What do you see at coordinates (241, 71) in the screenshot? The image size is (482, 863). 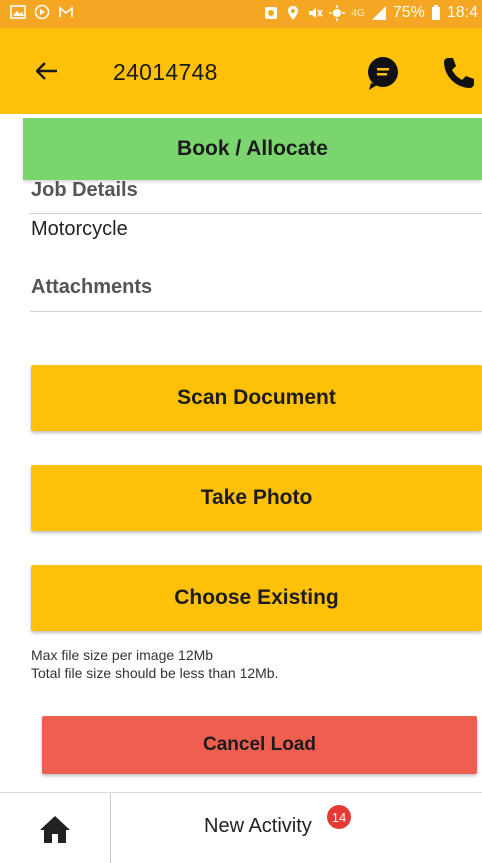 I see `app-bar: 24014748` at bounding box center [241, 71].